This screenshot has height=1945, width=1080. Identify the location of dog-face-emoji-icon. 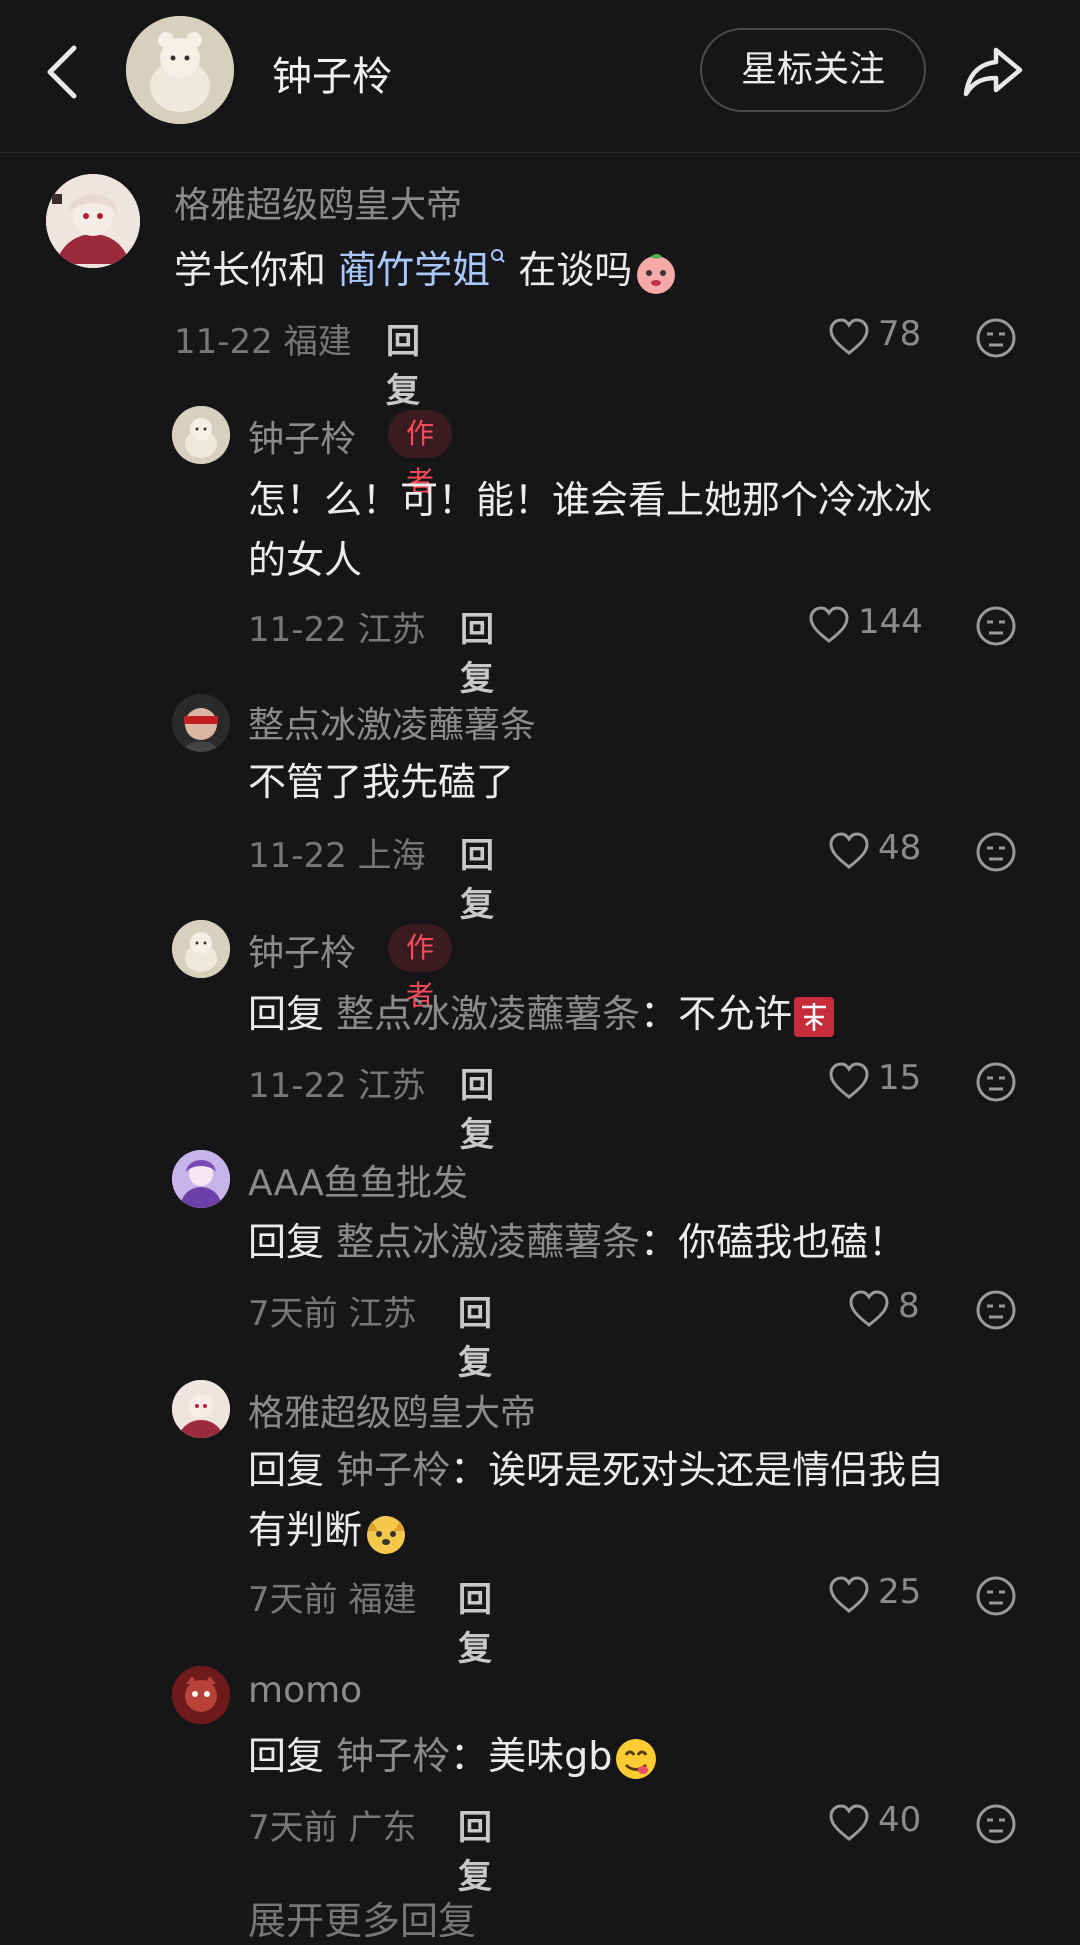
(386, 1534).